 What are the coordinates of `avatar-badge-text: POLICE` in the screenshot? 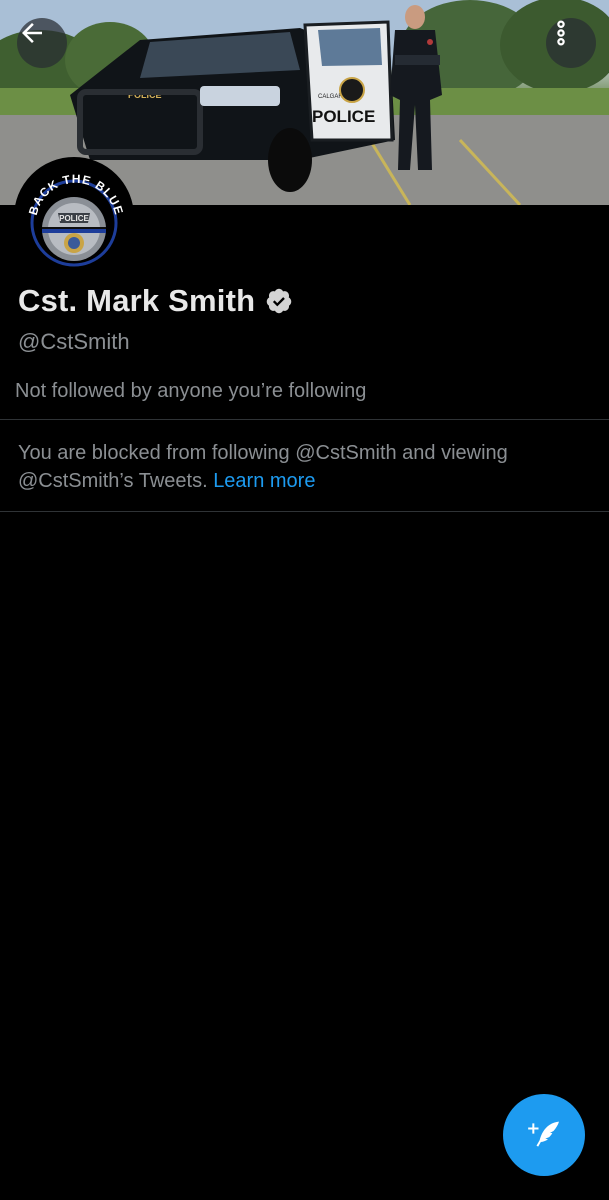 It's located at (74, 218).